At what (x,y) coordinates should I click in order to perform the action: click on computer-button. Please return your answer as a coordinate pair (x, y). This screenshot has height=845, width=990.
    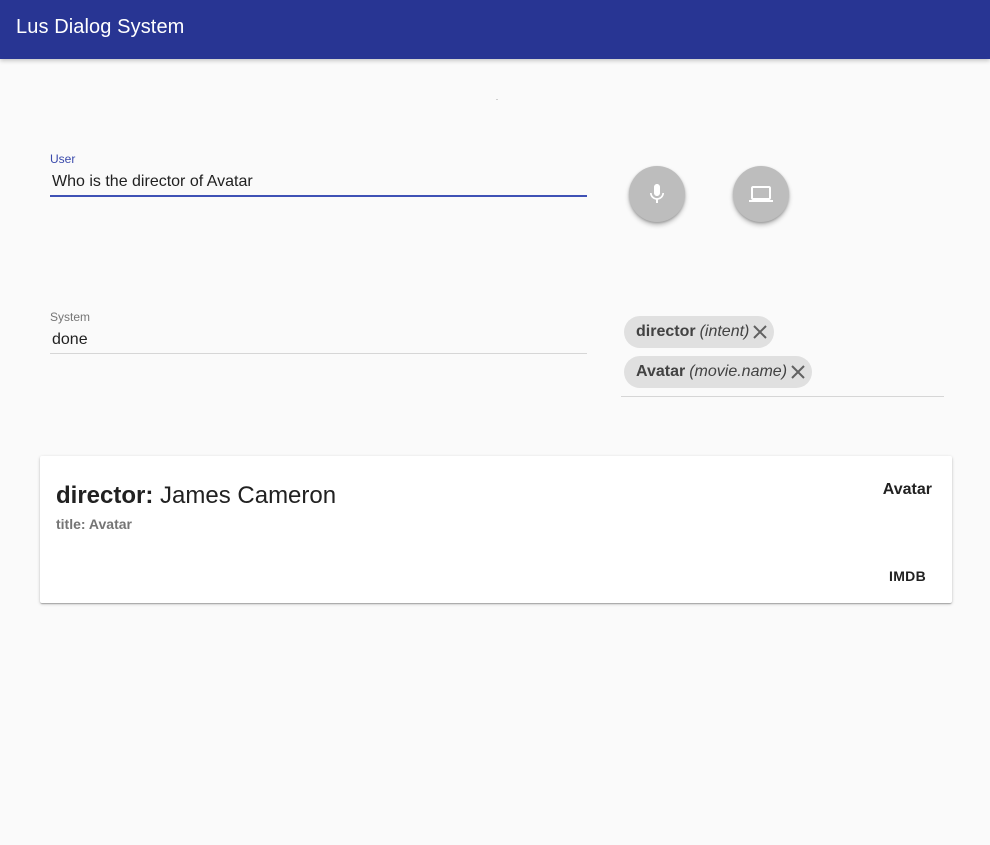
    Looking at the image, I should click on (761, 194).